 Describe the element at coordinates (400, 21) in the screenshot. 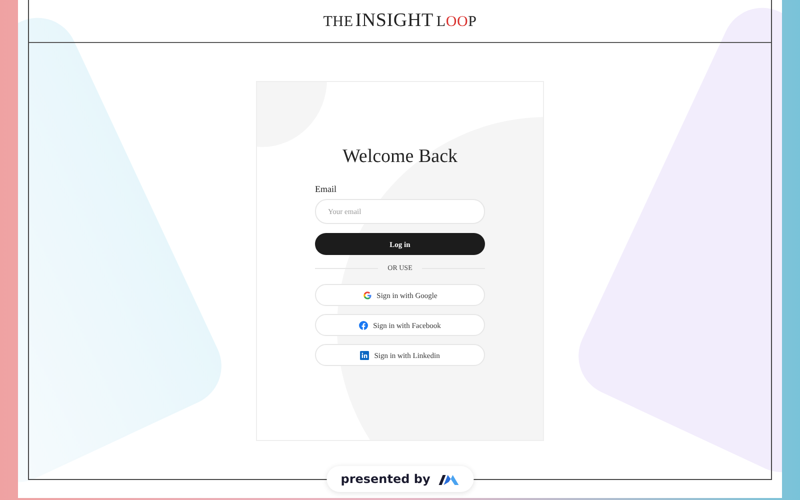

I see `logo: THE INSIGHT LOOP` at that location.